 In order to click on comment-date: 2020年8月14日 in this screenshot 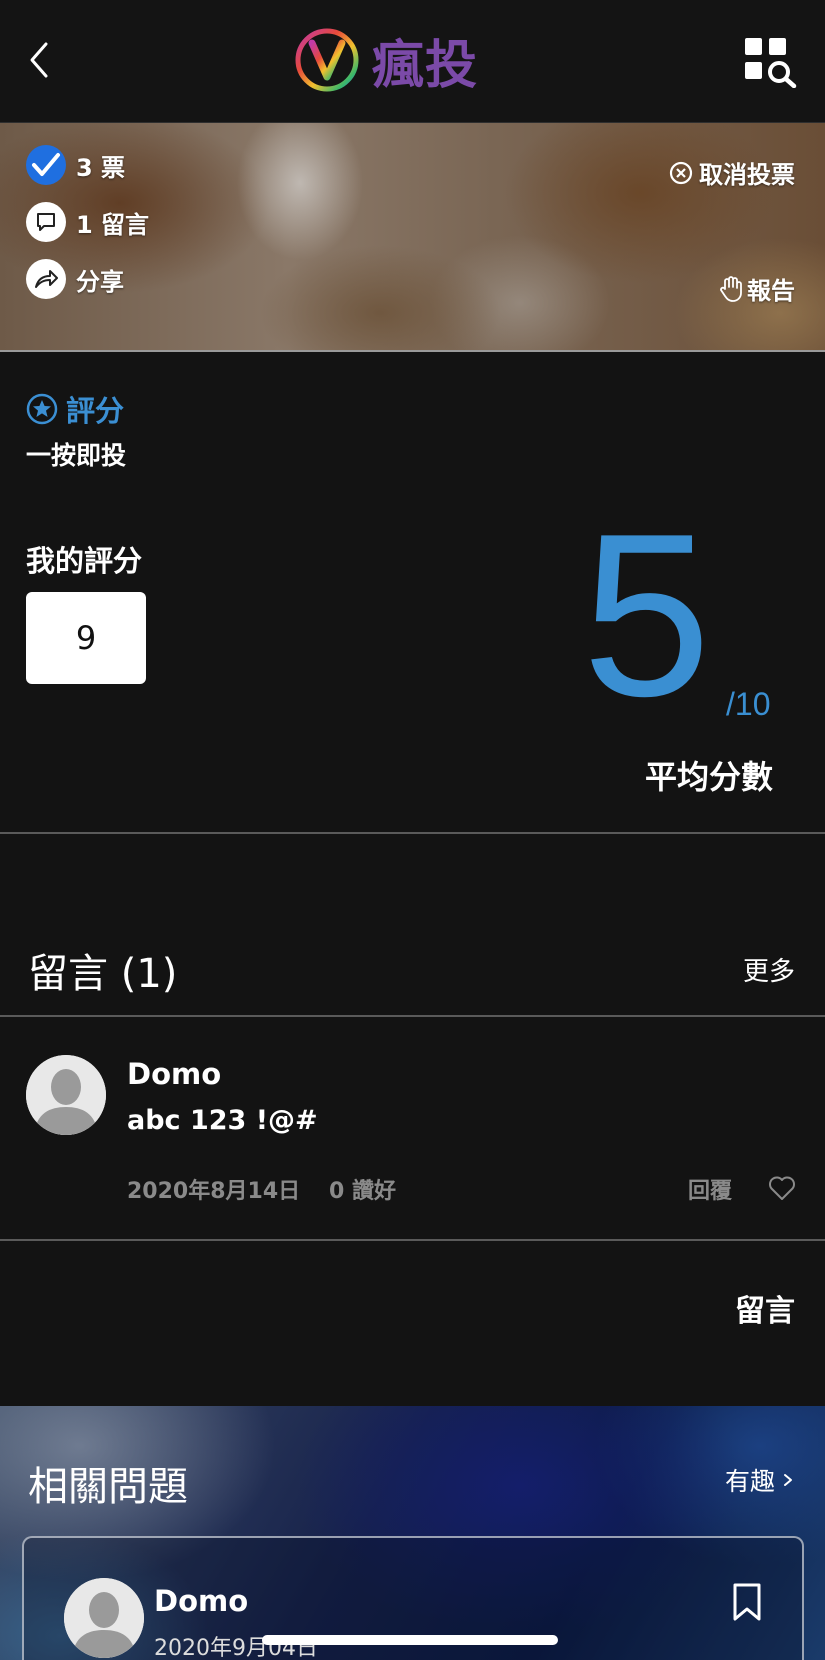, I will do `click(214, 1191)`.